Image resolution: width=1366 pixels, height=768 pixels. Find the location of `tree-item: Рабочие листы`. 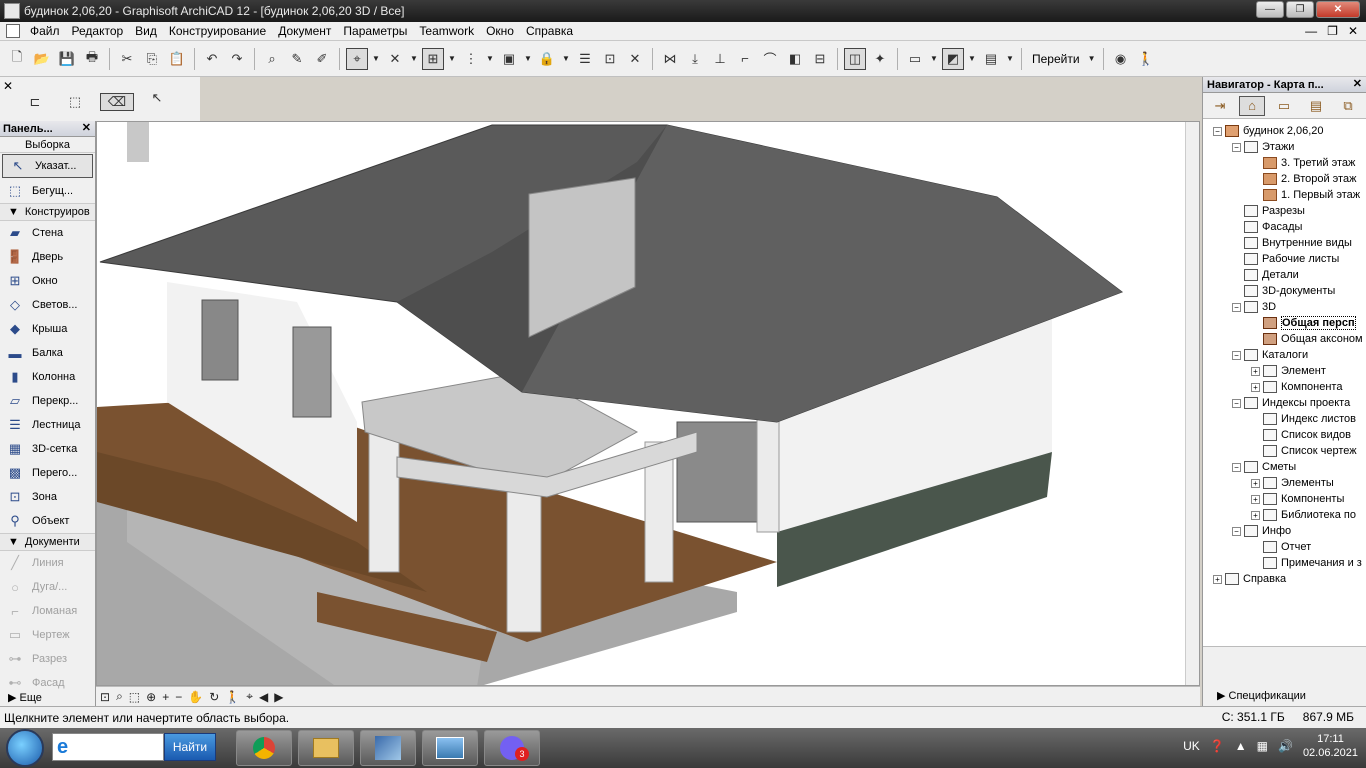

tree-item: Рабочие листы is located at coordinates (1284, 259).